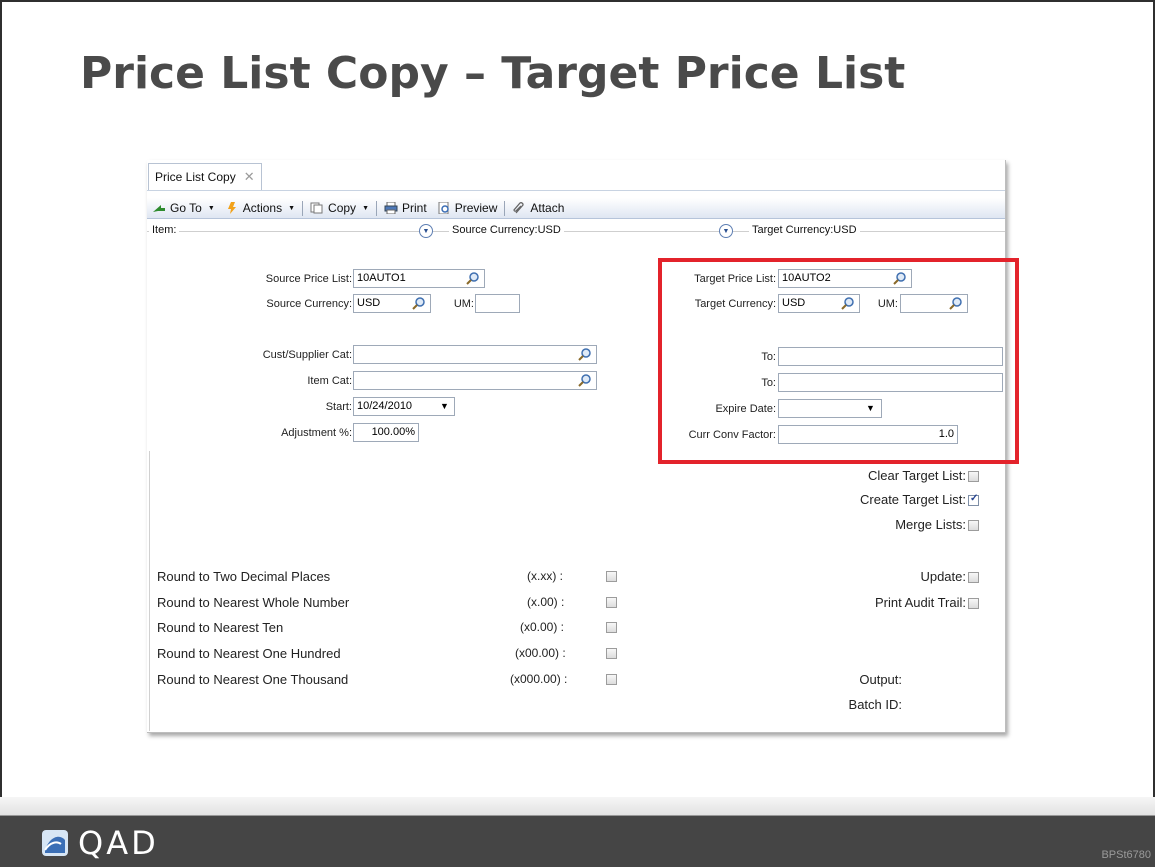 Image resolution: width=1155 pixels, height=867 pixels. Describe the element at coordinates (443, 208) in the screenshot. I see `preview-icon` at that location.